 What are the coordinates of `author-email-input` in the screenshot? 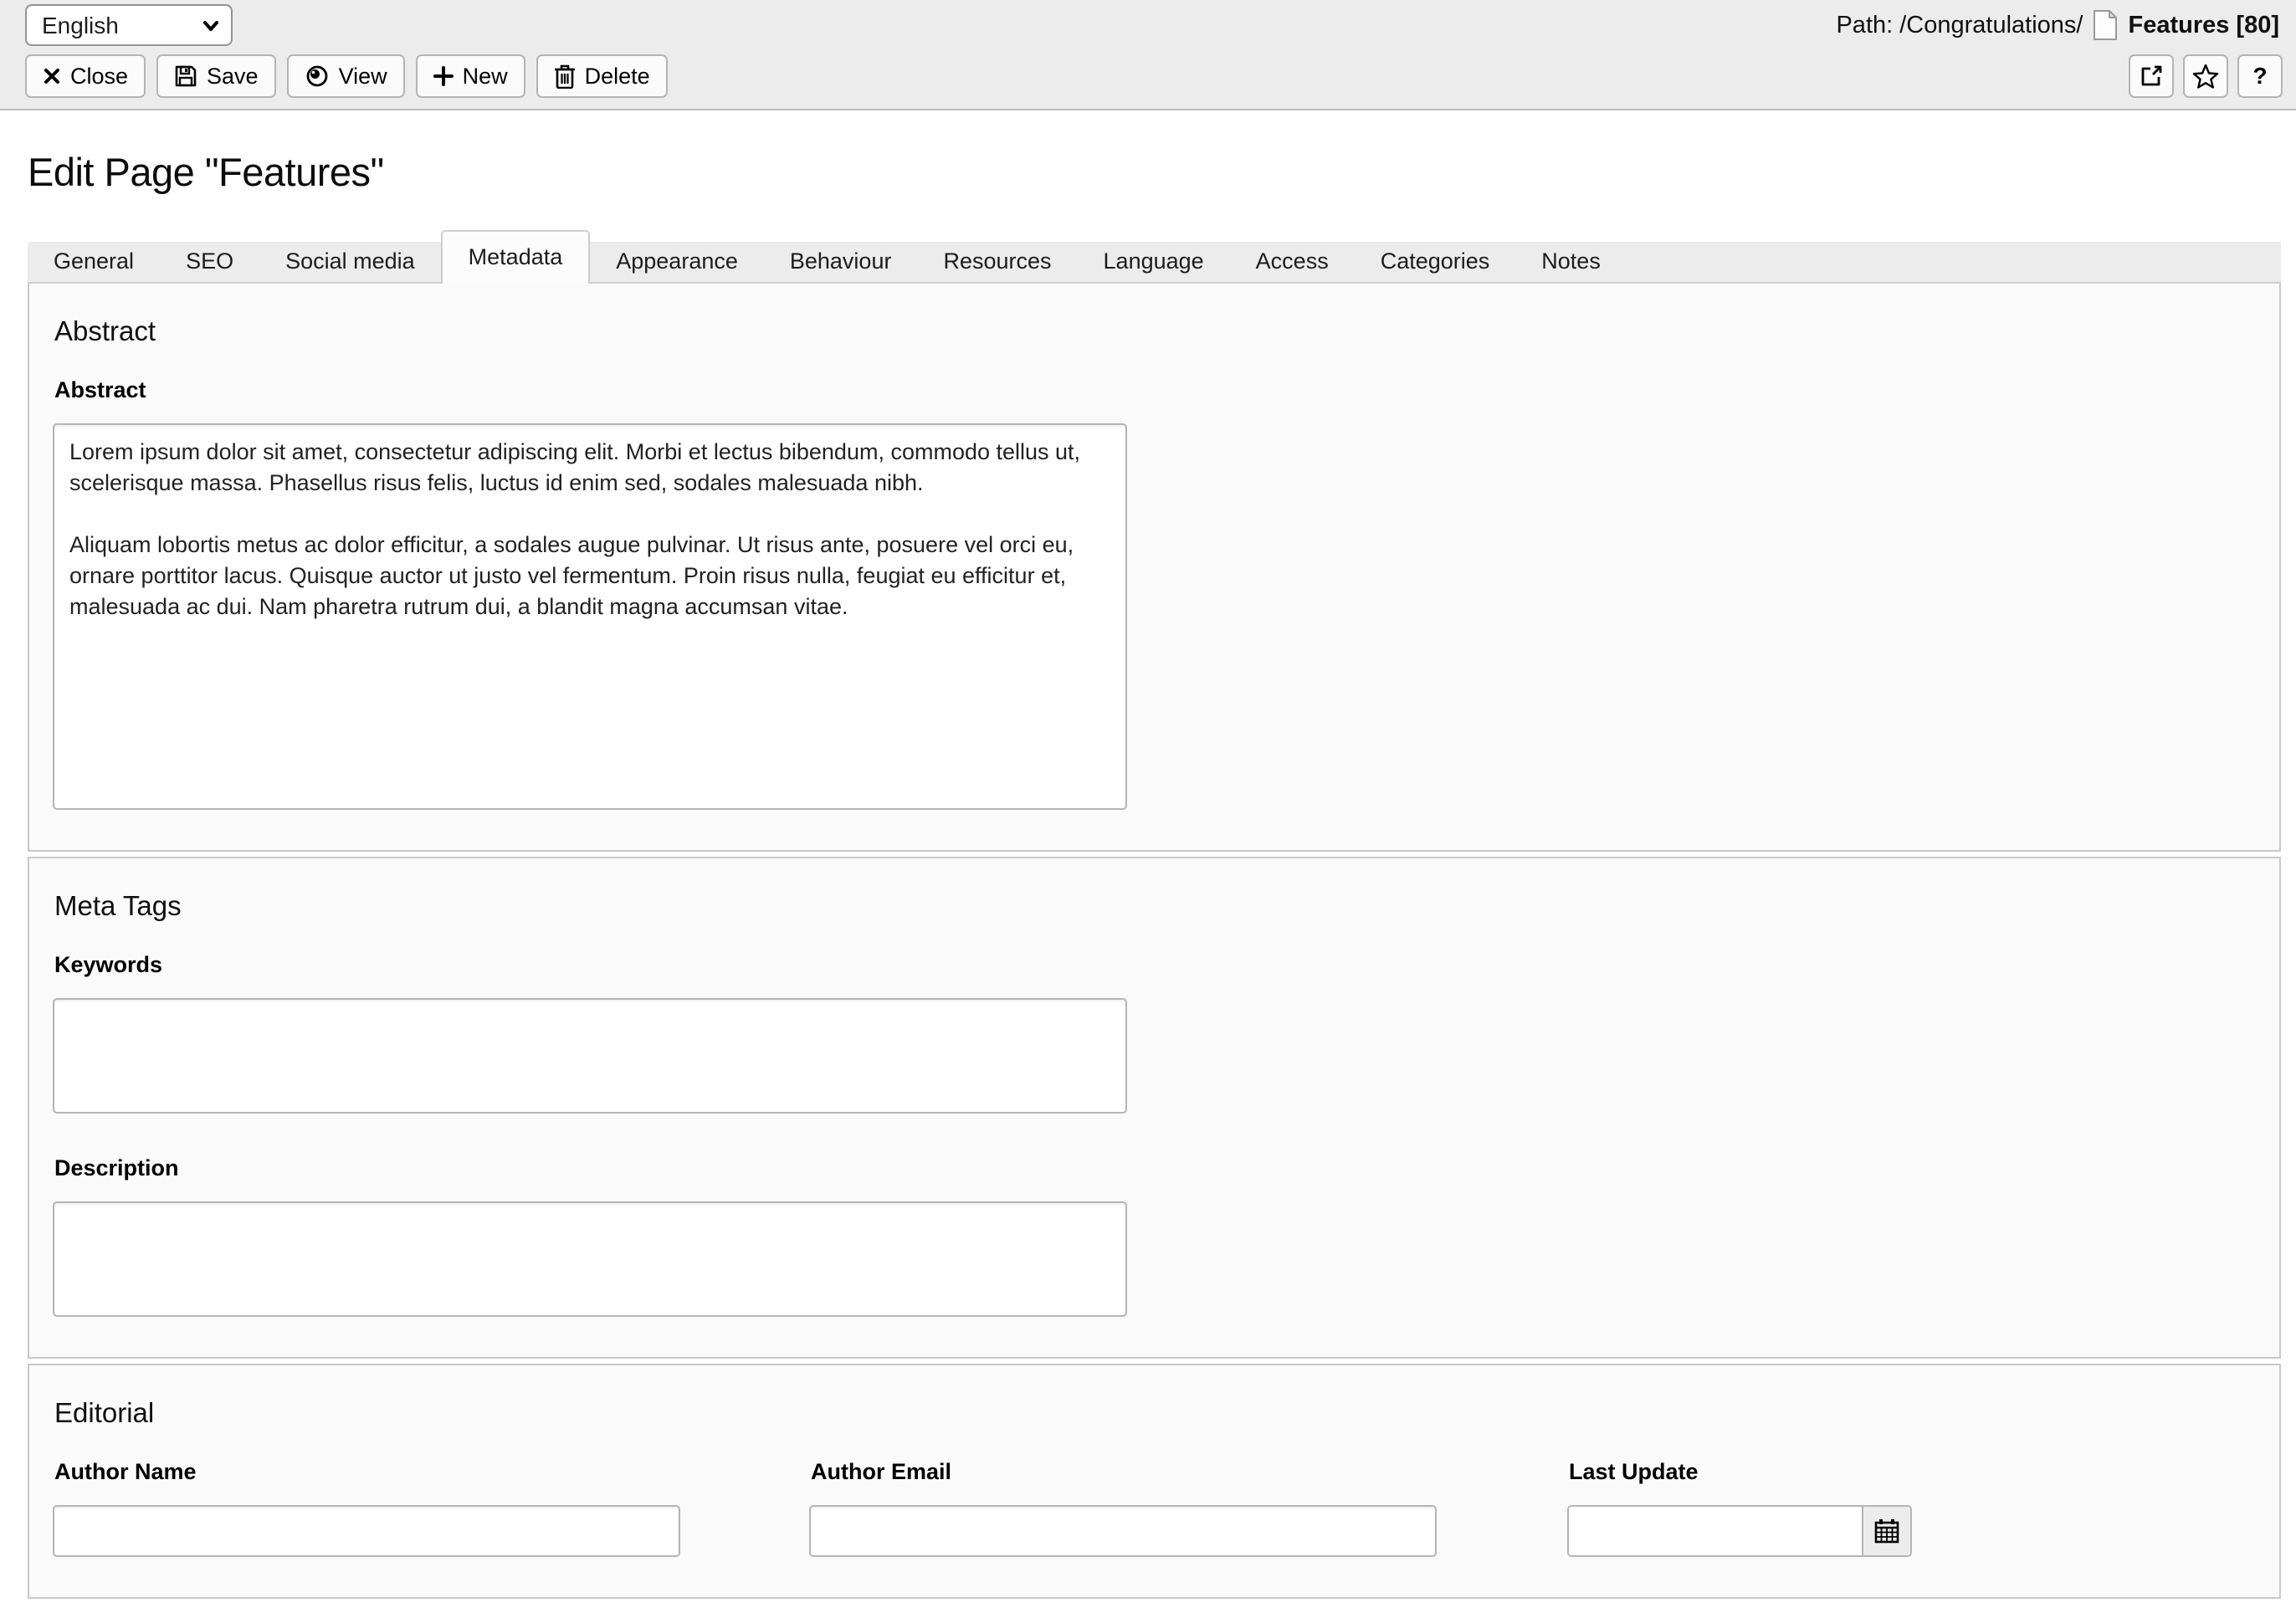 It's located at (1123, 1531).